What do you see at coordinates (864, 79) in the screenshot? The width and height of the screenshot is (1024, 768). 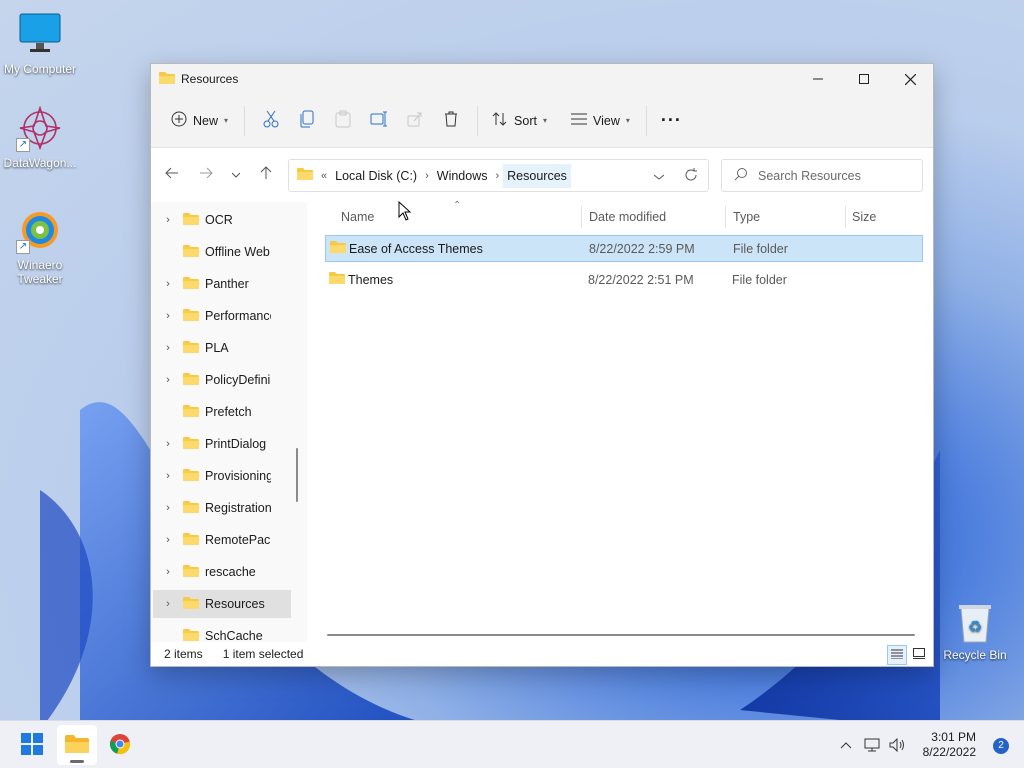 I see `maximize-button` at bounding box center [864, 79].